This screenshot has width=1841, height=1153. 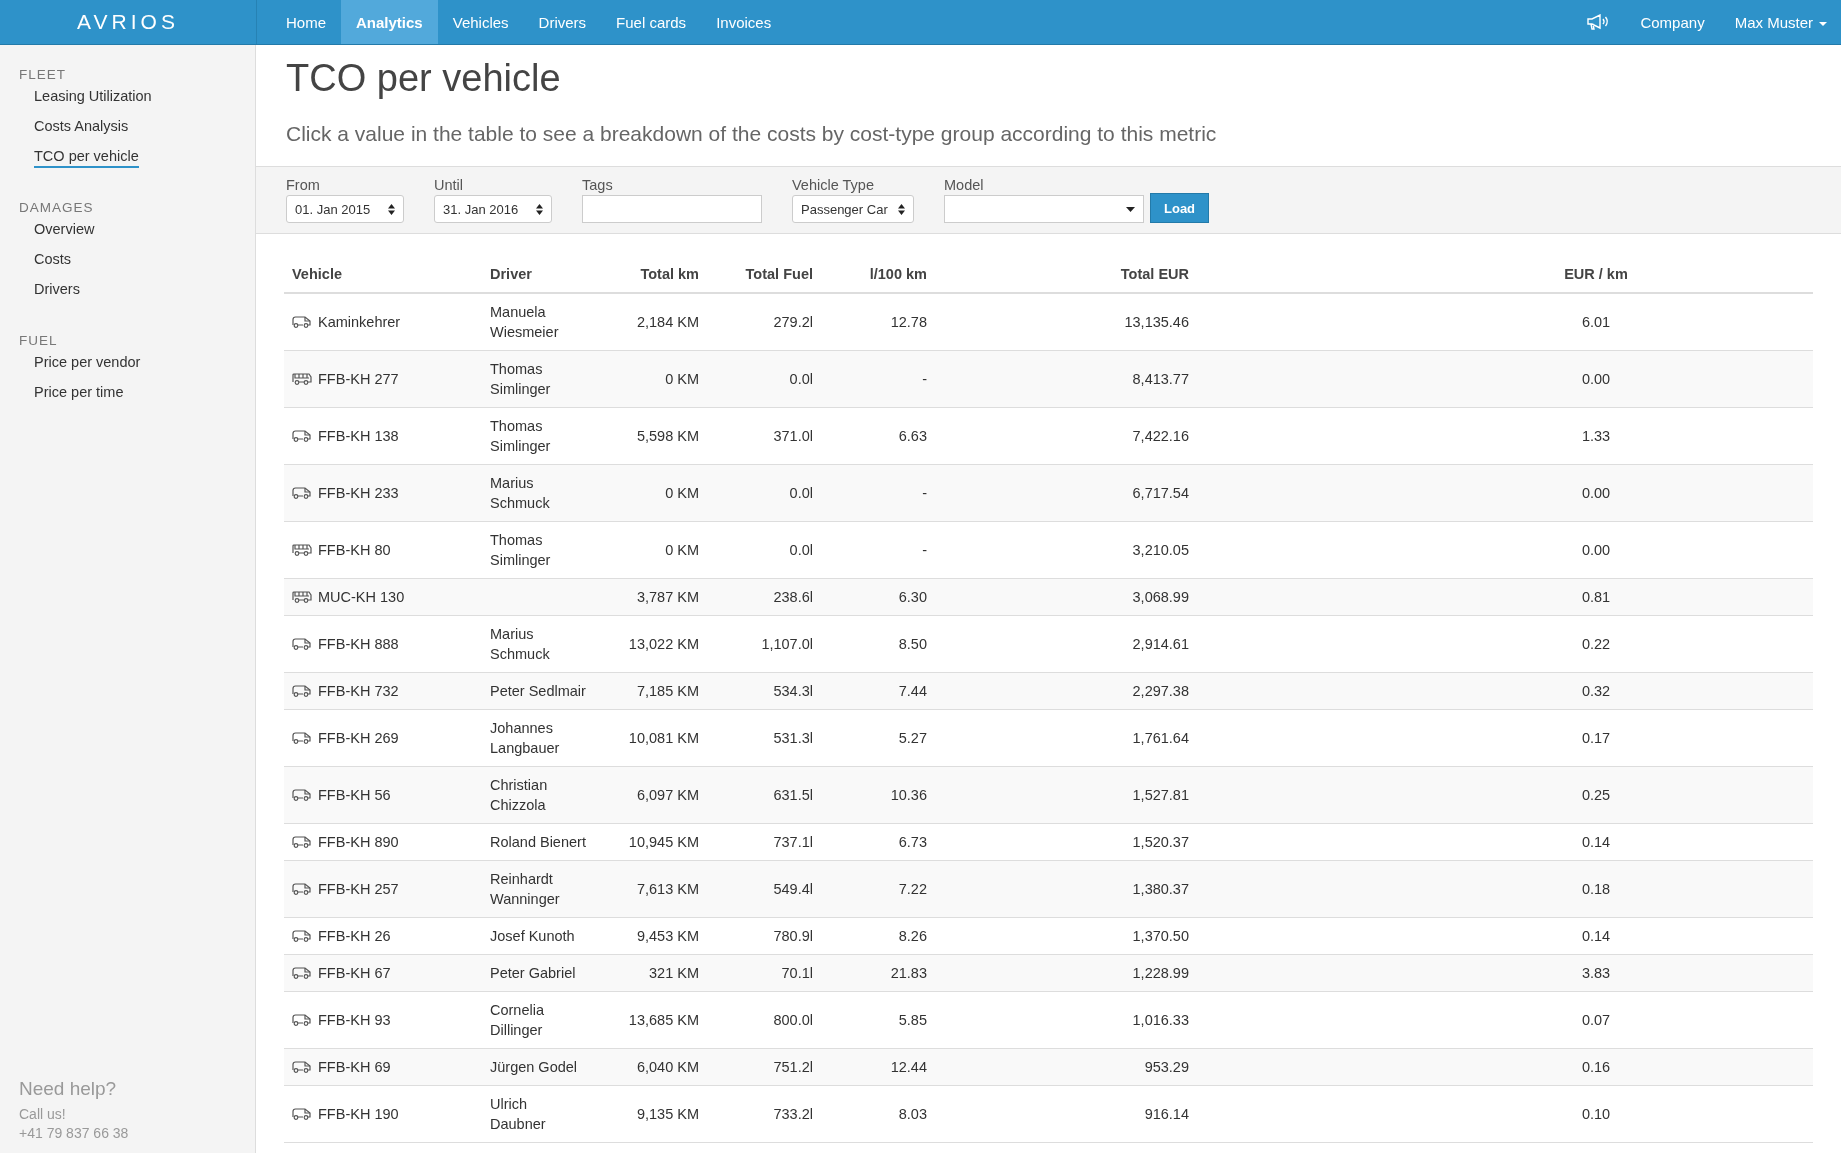 What do you see at coordinates (1505, 597) in the screenshot?
I see `table-cell: 0.81` at bounding box center [1505, 597].